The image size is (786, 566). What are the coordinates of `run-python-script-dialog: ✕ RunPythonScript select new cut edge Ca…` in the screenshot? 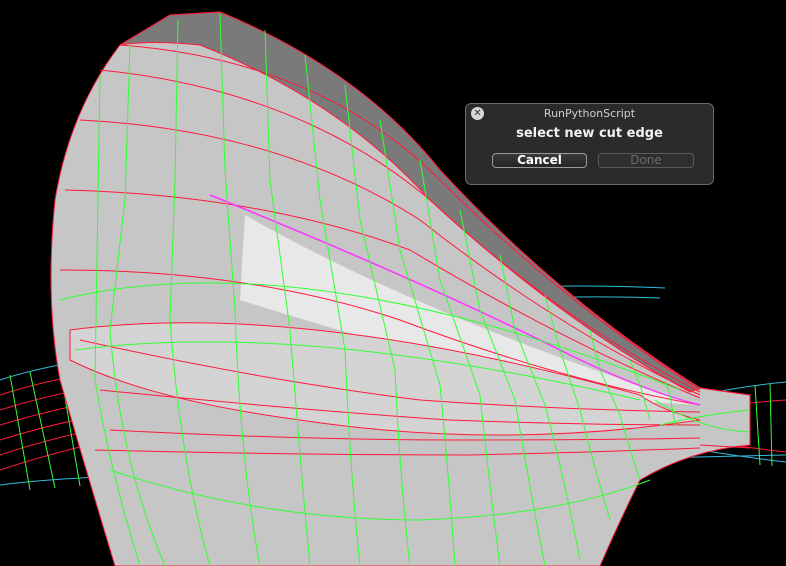 It's located at (589, 144).